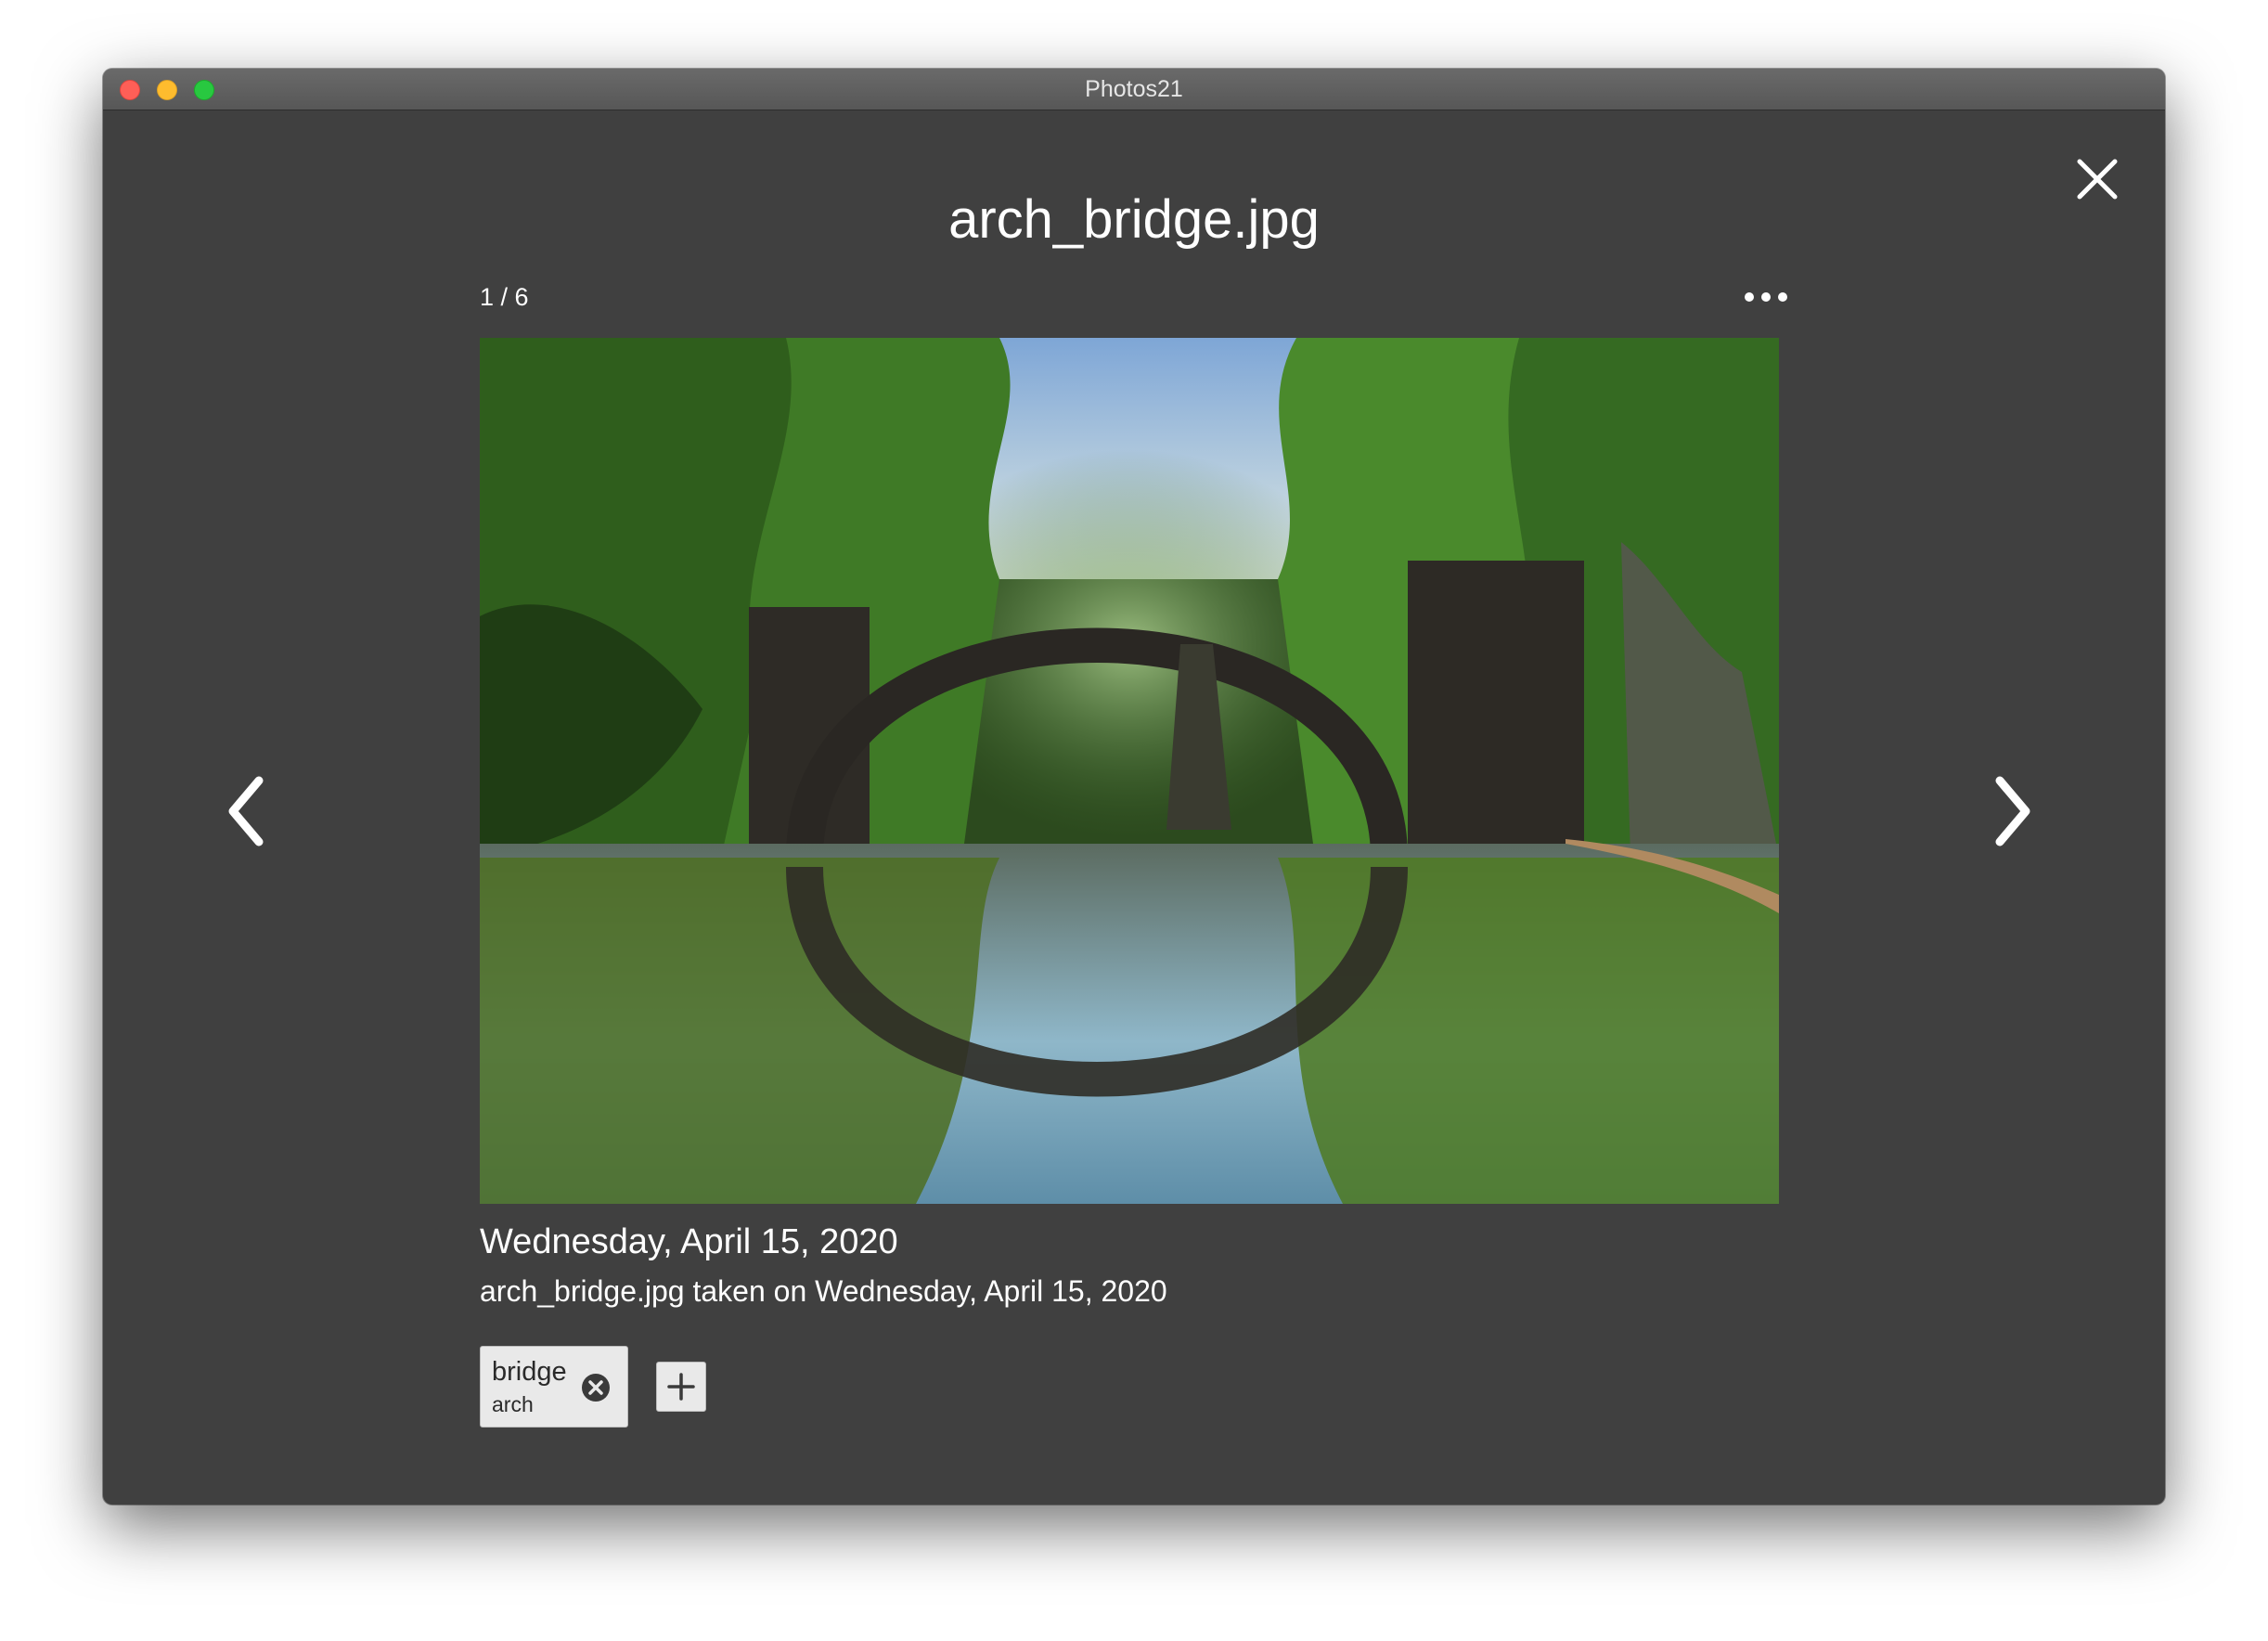  I want to click on photo-date: Wednesday, April 15, 2020, so click(689, 1241).